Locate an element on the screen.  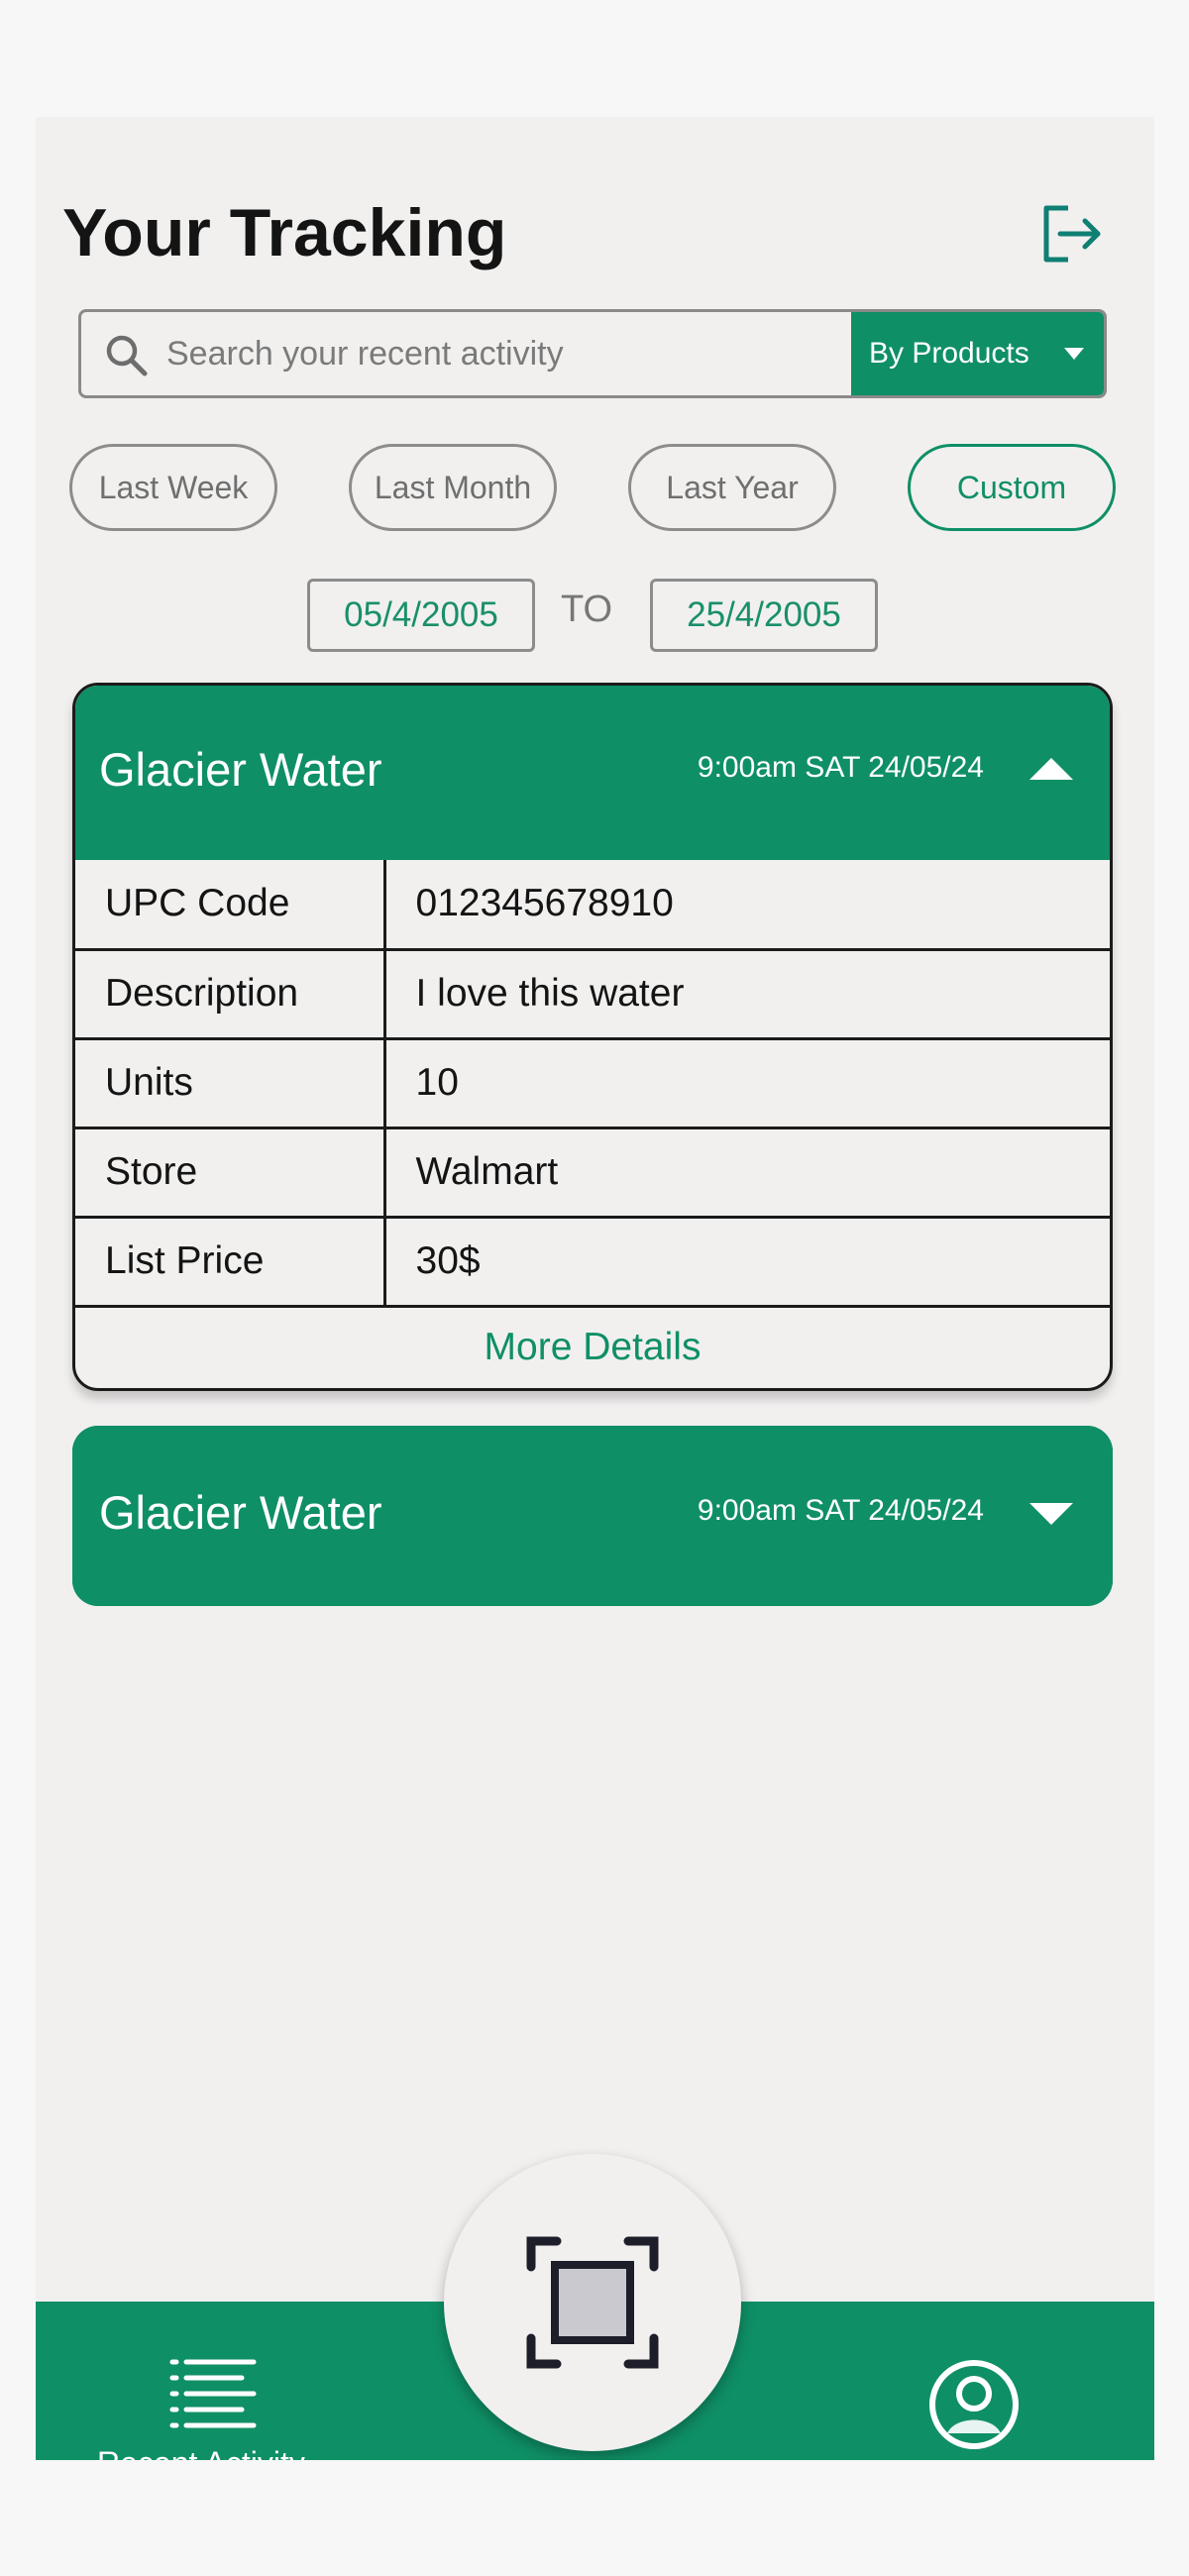
profile-icon is located at coordinates (974, 2404).